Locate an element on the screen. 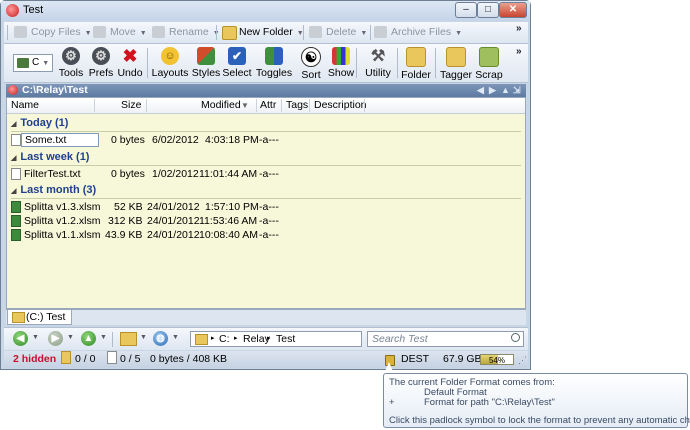 The height and width of the screenshot is (430, 690). folder-count: 0 / 0 is located at coordinates (85, 359).